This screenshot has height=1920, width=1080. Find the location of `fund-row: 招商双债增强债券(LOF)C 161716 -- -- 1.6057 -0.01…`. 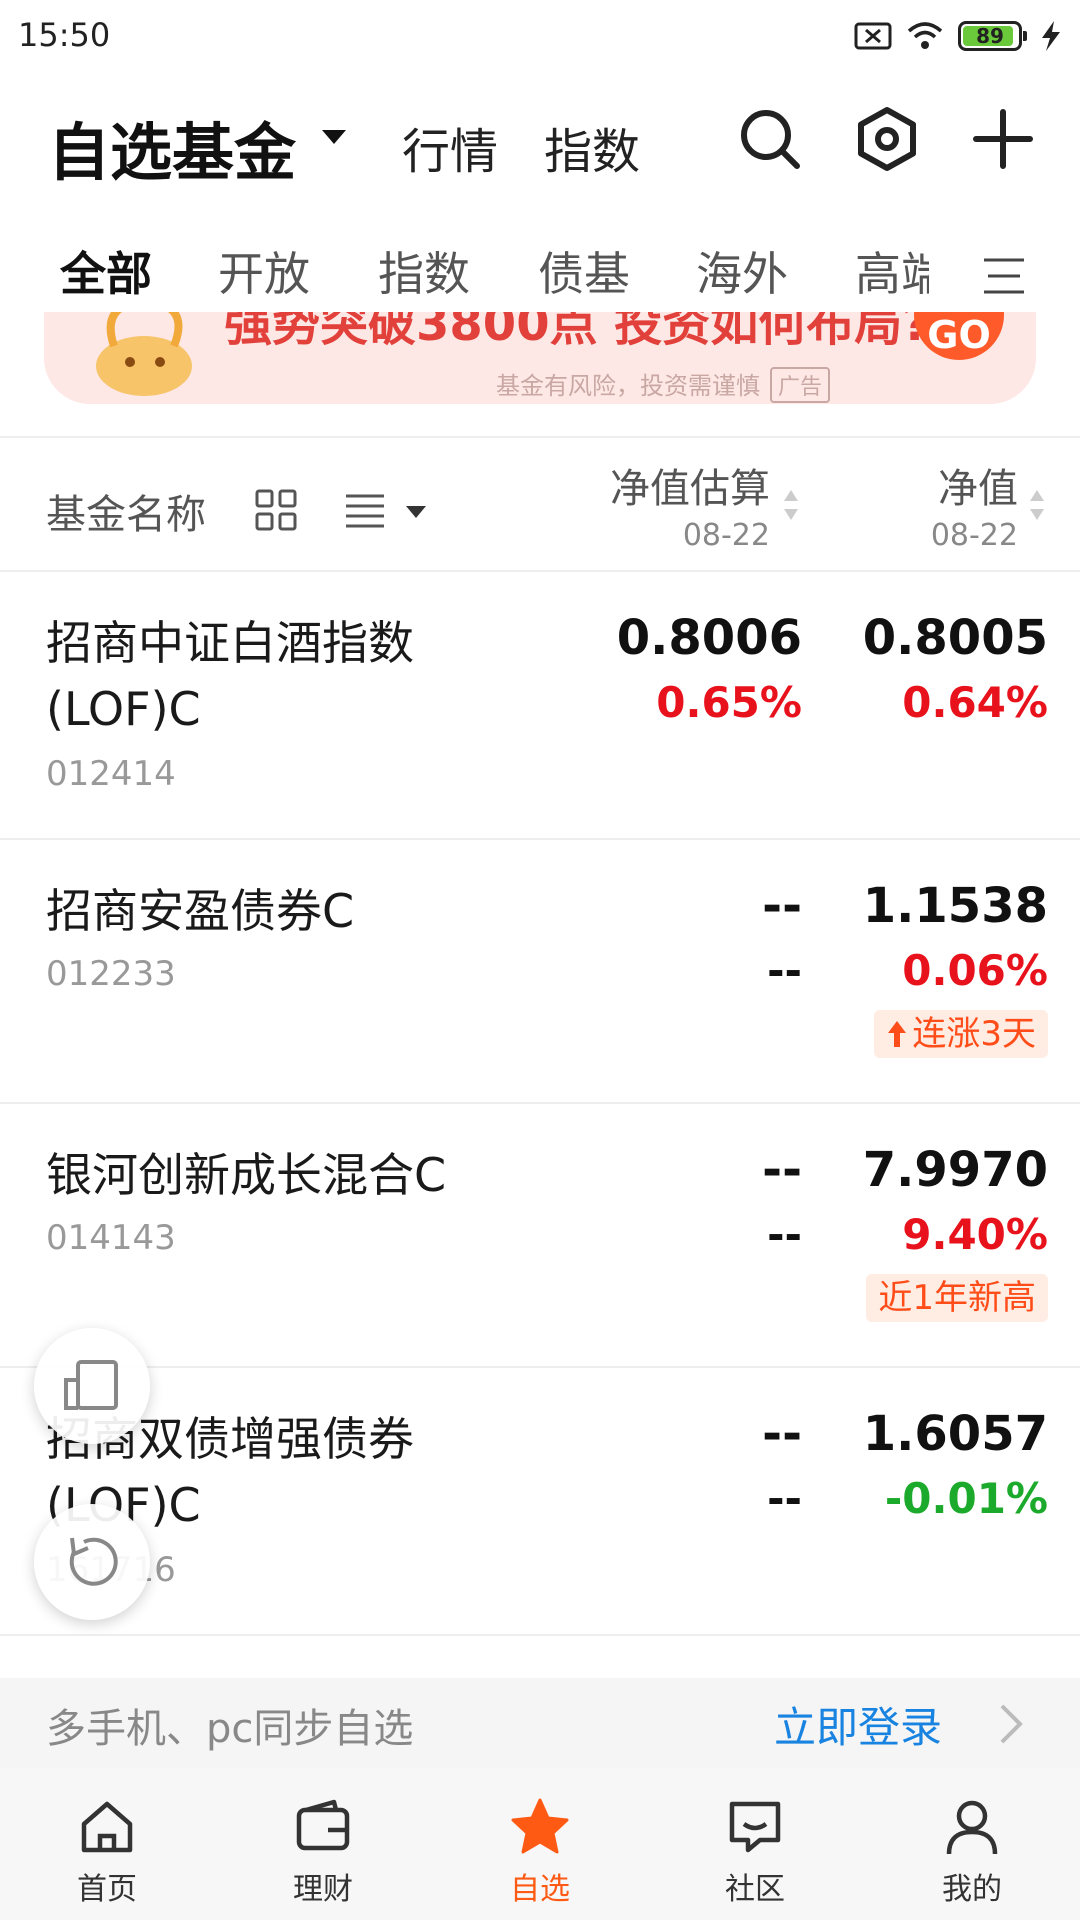

fund-row: 招商双债增强债券(LOF)C 161716 -- -- 1.6057 -0.01… is located at coordinates (540, 1501).